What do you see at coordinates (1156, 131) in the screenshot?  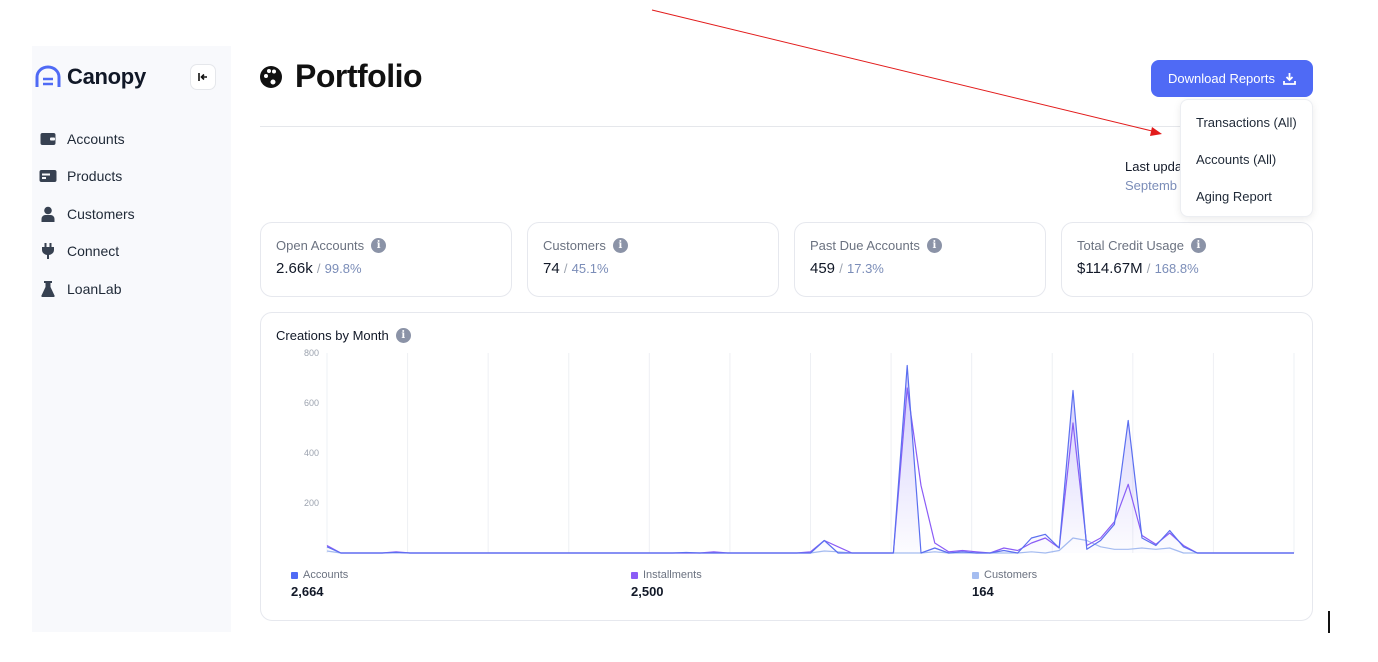 I see `arrow-head-icon` at bounding box center [1156, 131].